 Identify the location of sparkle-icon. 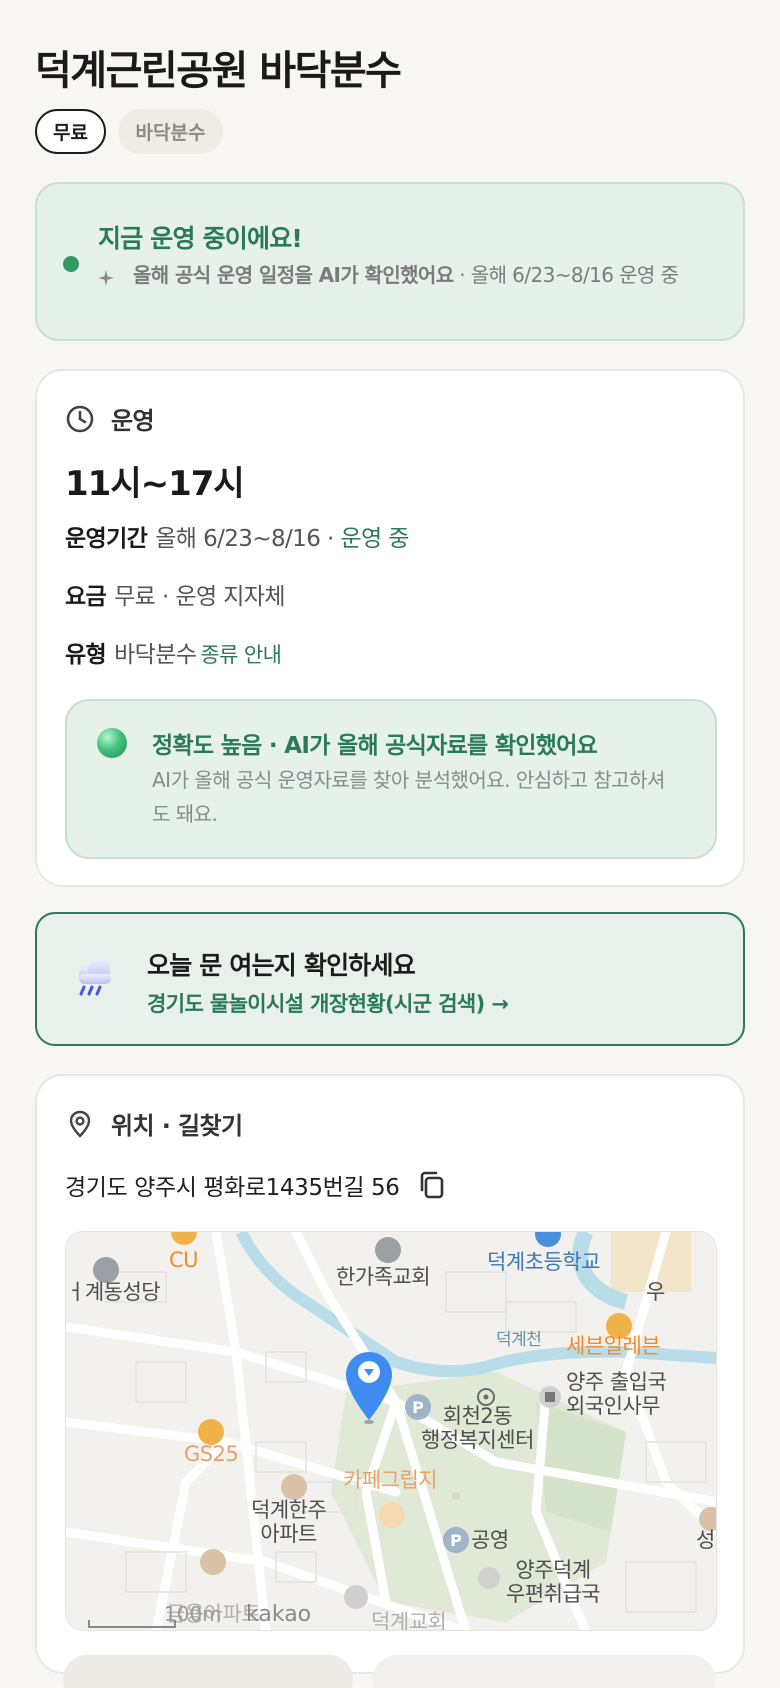
(106, 278).